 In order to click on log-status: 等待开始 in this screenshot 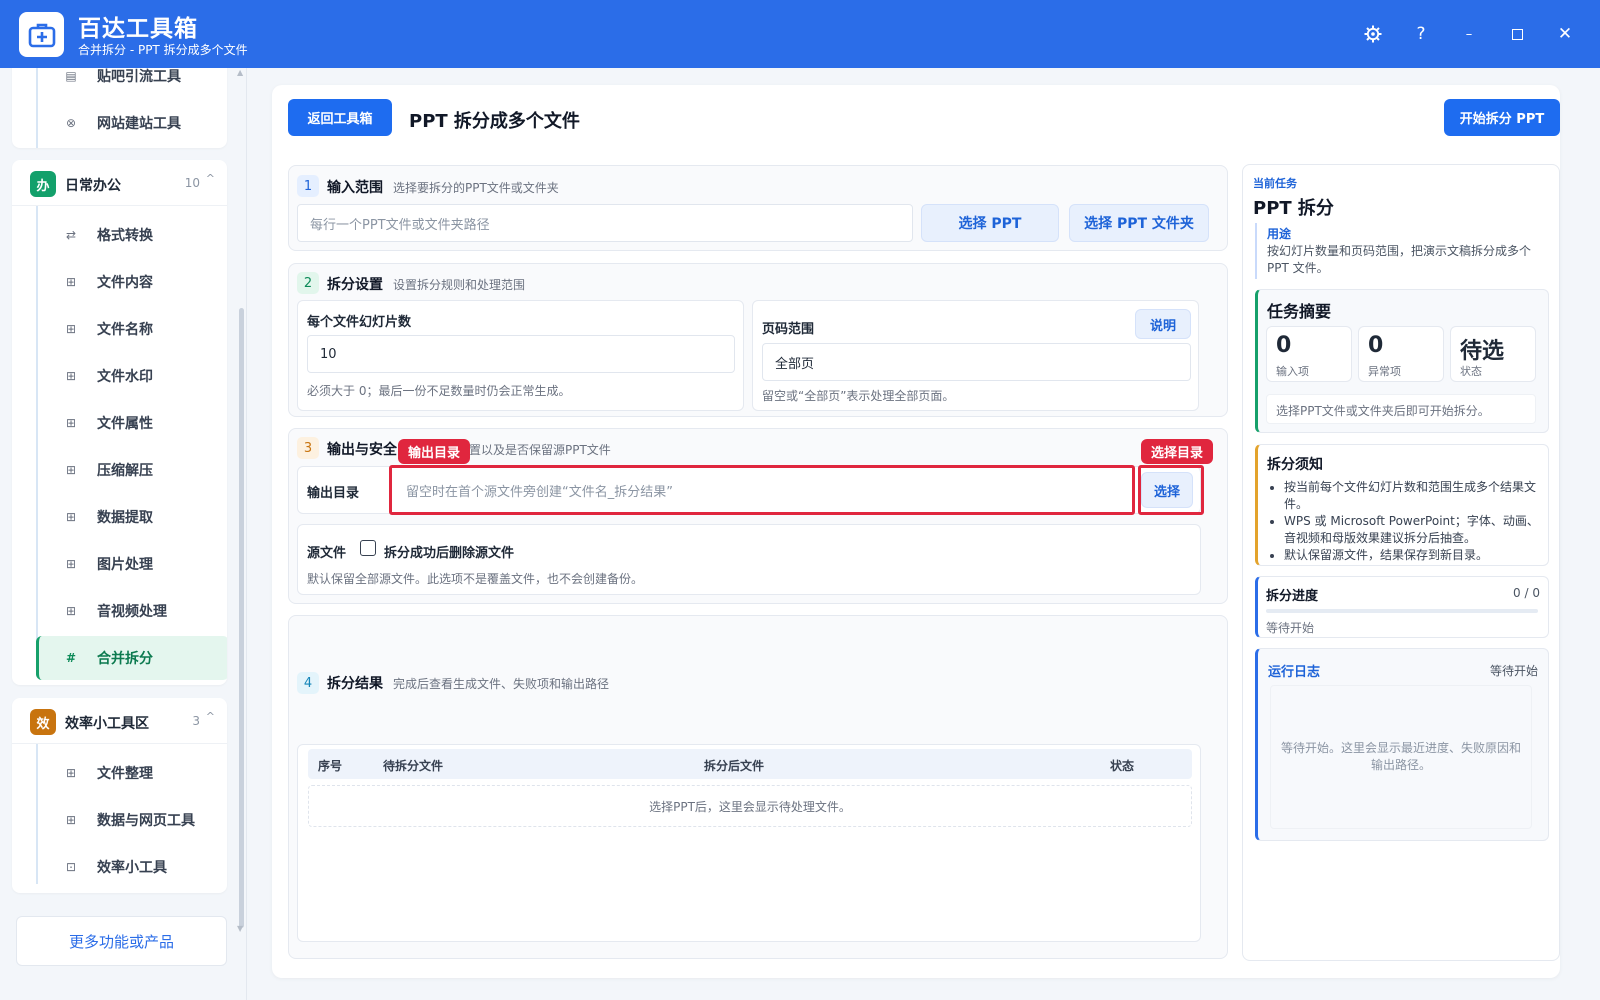, I will do `click(1513, 671)`.